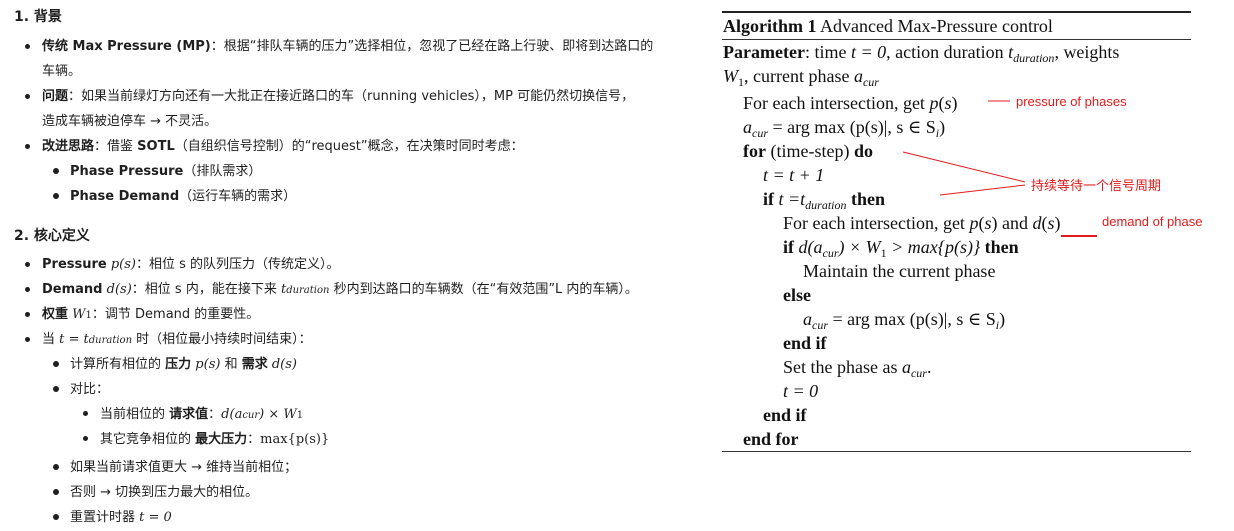  I want to click on list-item-continuation: 造成车辆被迫停车 → 不灵活。, so click(130, 121).